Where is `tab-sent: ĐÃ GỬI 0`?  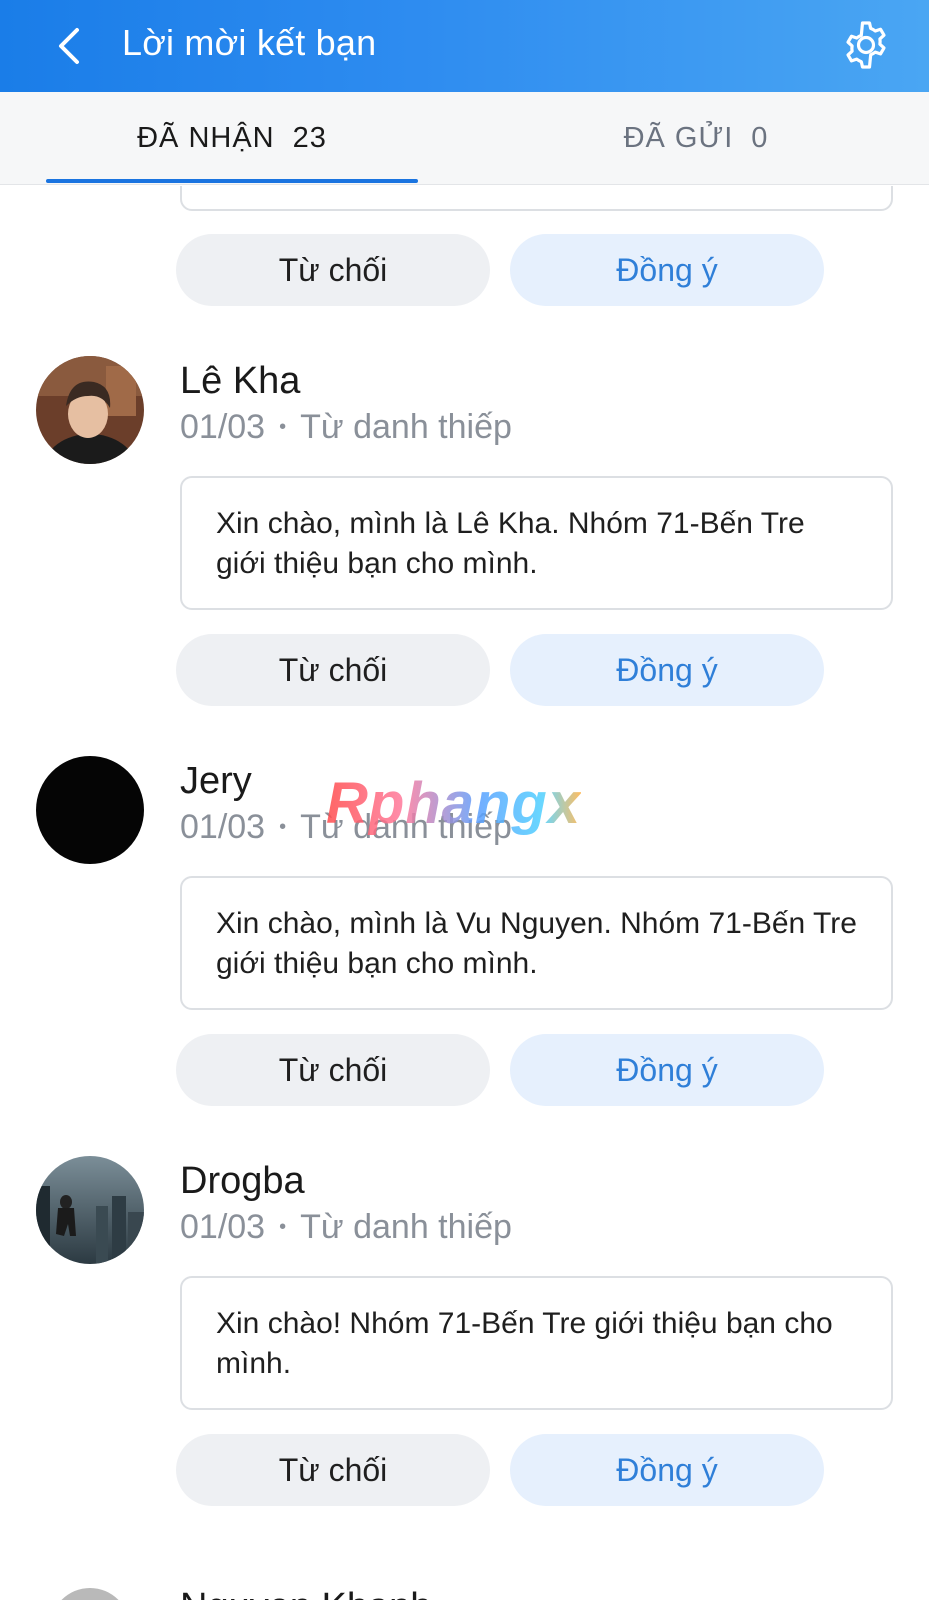
tab-sent: ĐÃ GỬI 0 is located at coordinates (696, 138).